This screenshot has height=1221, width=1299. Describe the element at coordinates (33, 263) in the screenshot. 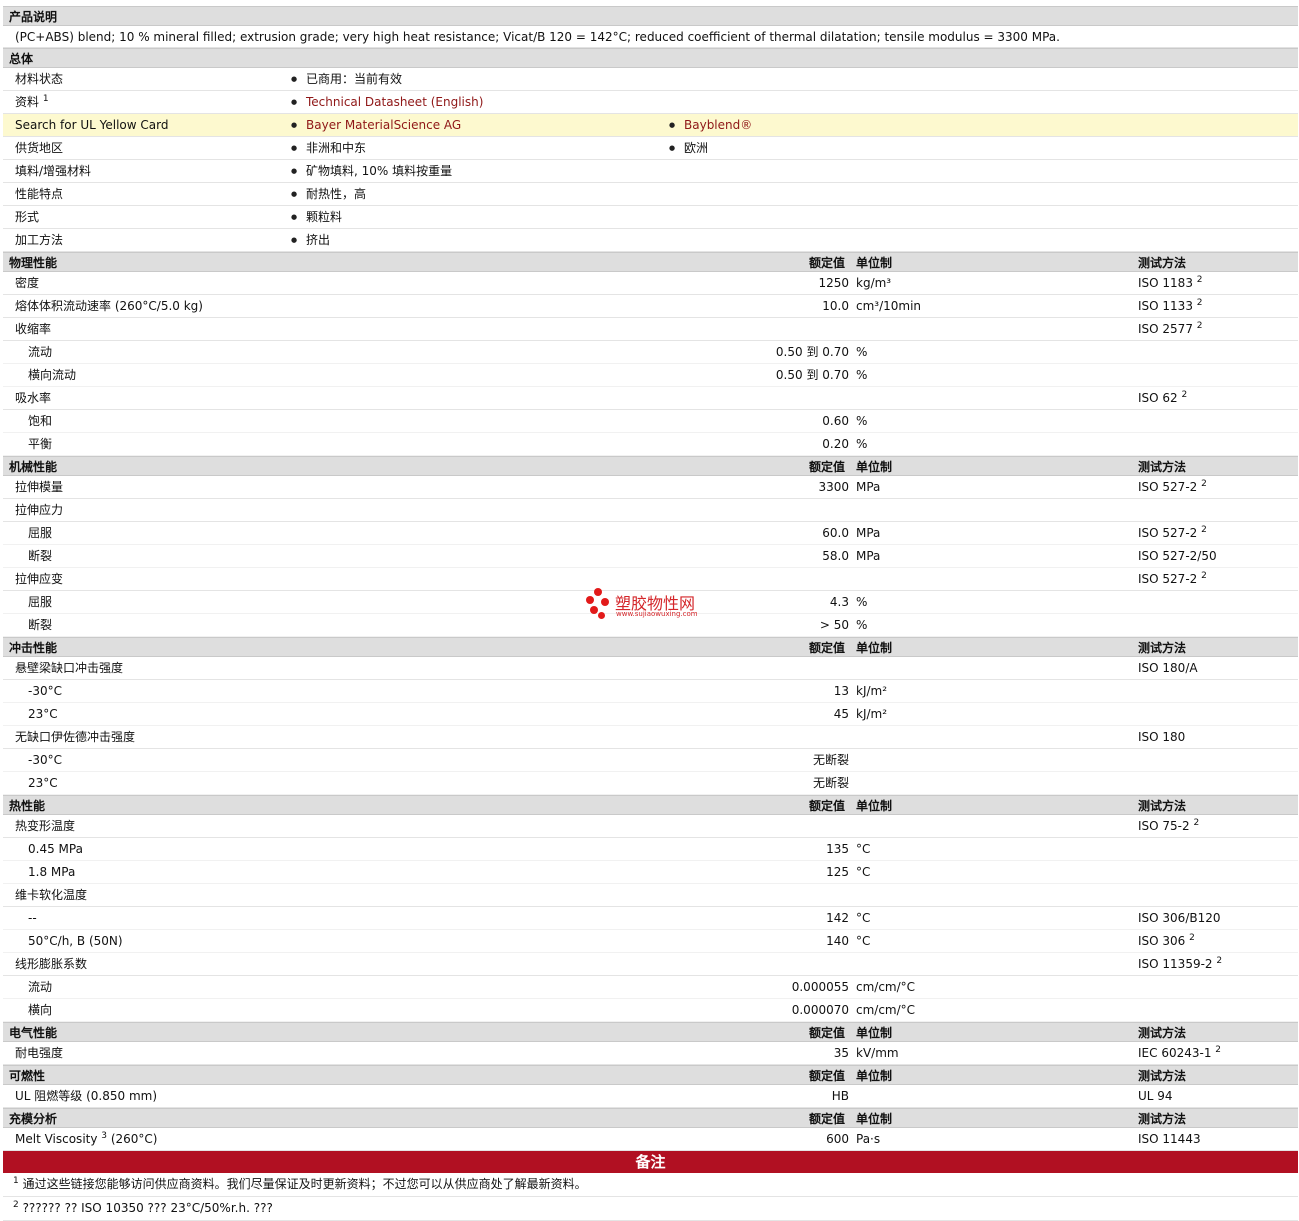

I see `section-title: 物理性能` at that location.